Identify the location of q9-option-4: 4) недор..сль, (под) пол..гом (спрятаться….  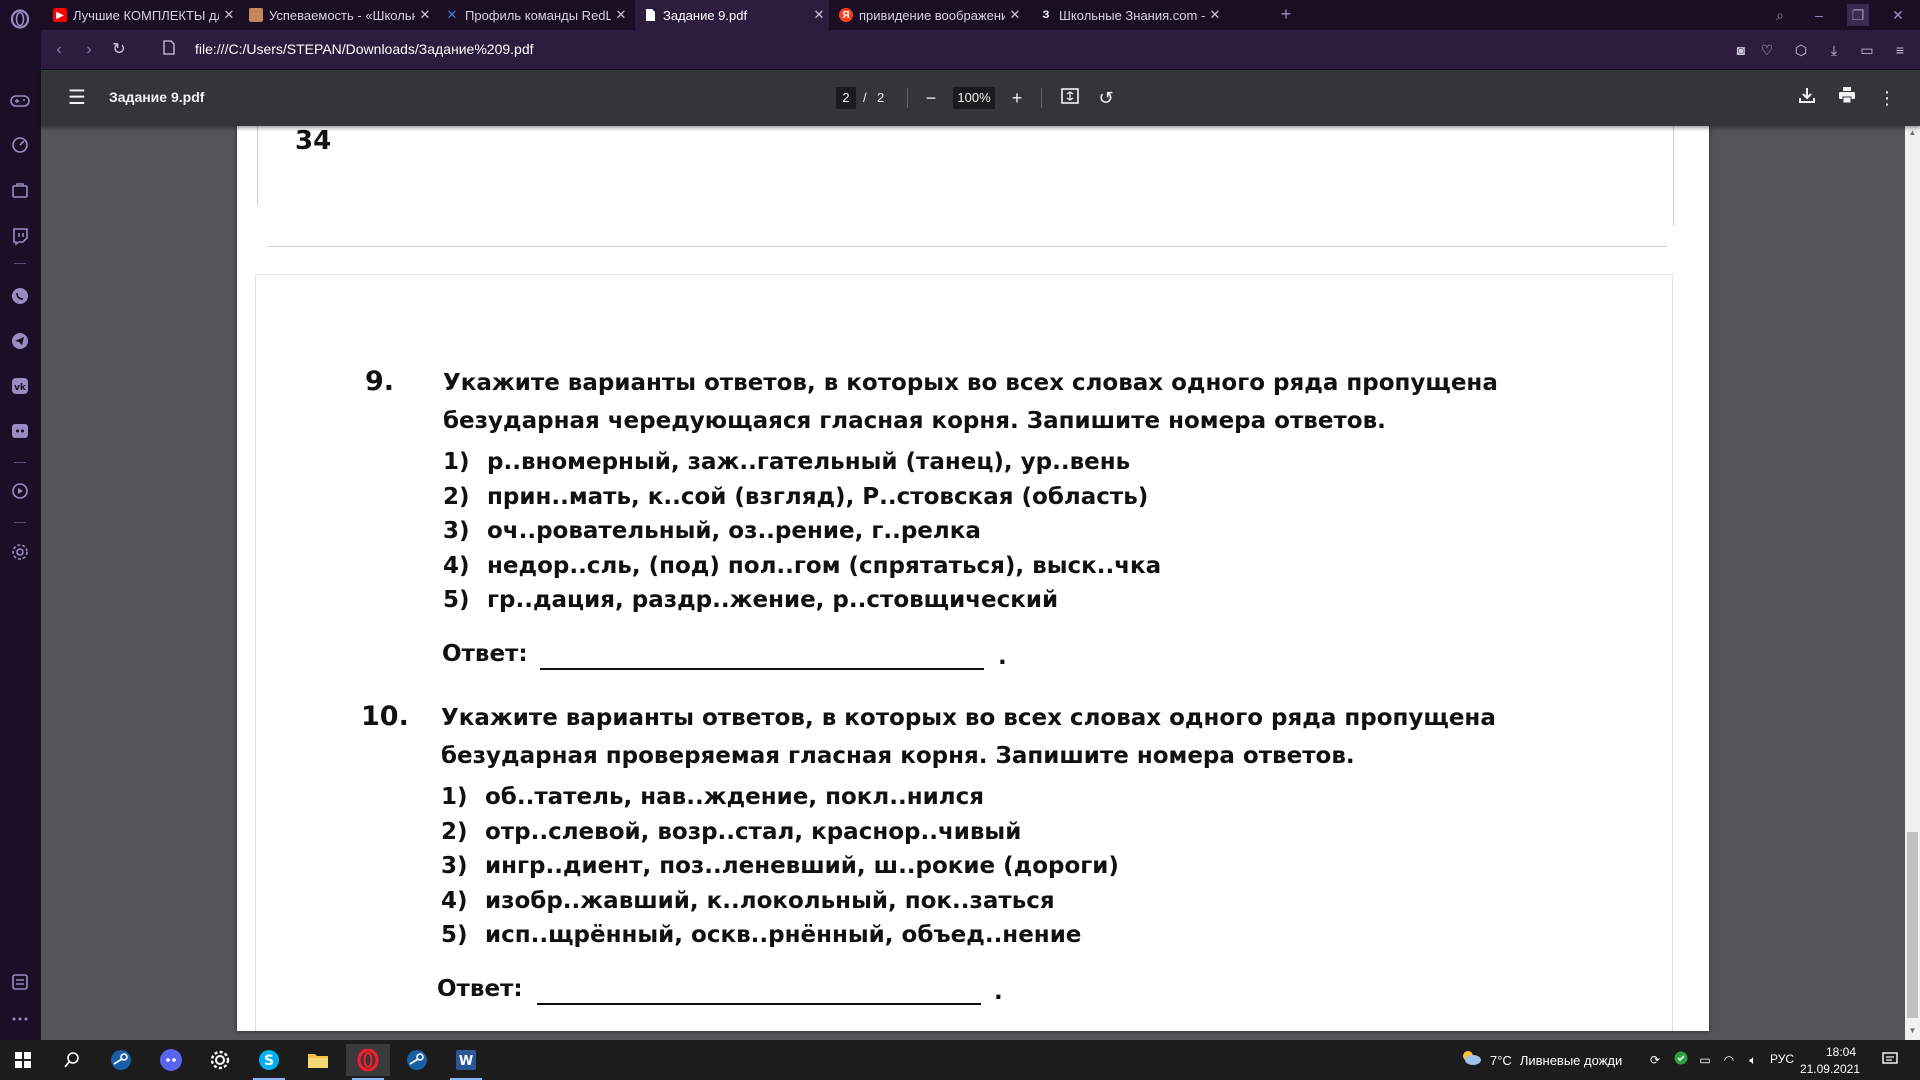
(802, 566).